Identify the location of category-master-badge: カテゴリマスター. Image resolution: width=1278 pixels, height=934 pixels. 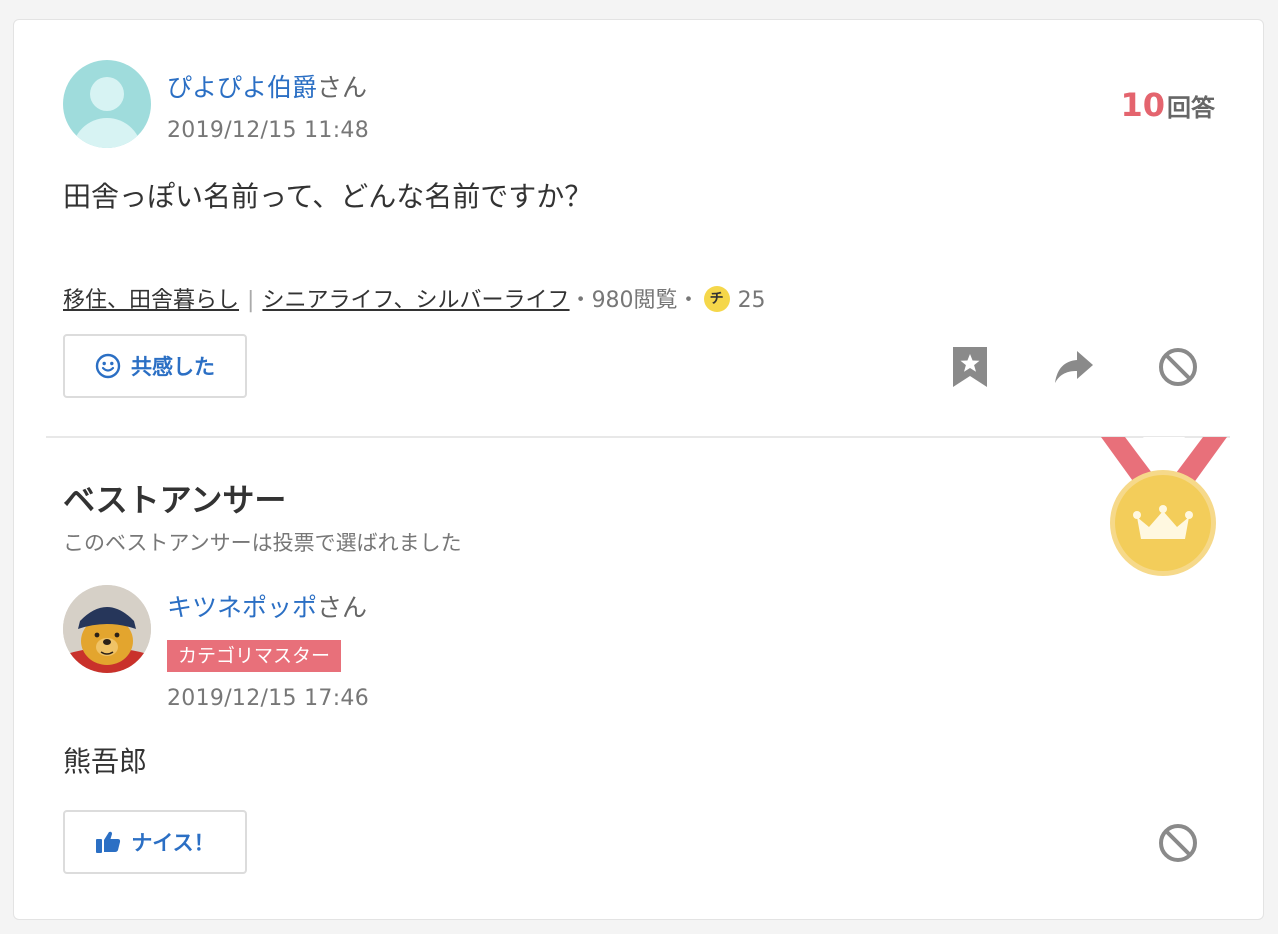
(254, 656).